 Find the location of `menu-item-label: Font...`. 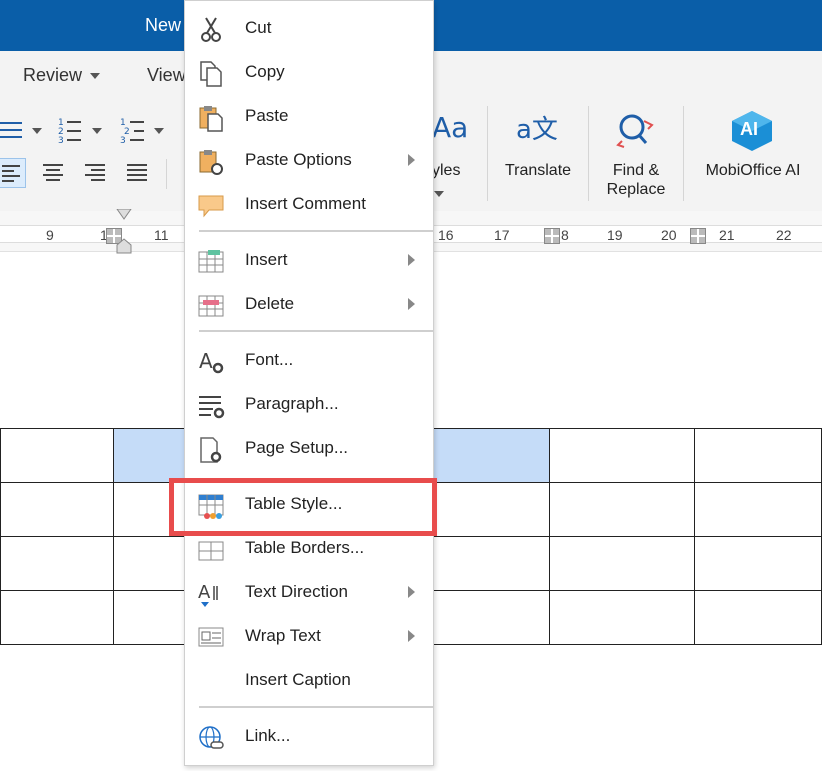

menu-item-label: Font... is located at coordinates (269, 359).